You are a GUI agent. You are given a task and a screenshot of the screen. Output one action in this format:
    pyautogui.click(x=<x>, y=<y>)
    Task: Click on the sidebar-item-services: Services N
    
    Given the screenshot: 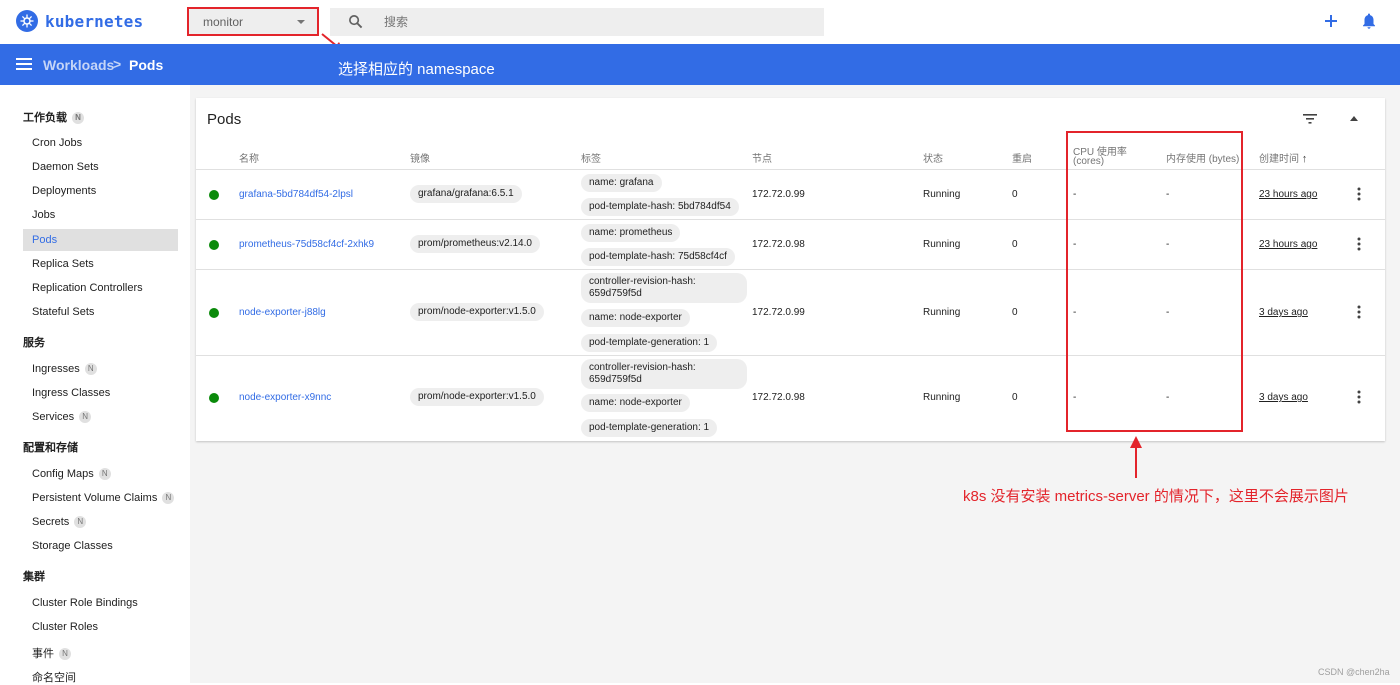 What is the action you would take?
    pyautogui.click(x=62, y=417)
    